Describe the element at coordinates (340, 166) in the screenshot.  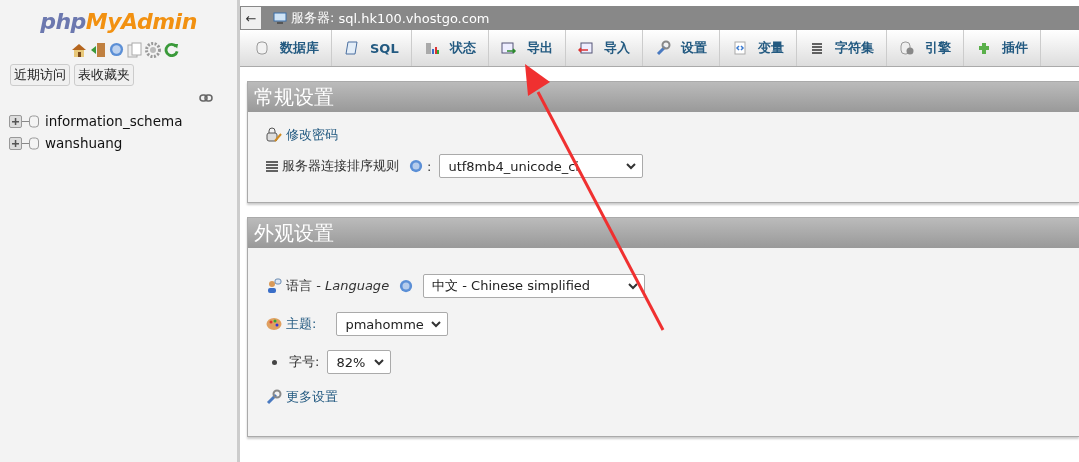
I see `collation-label: 服务器连接排序规则` at that location.